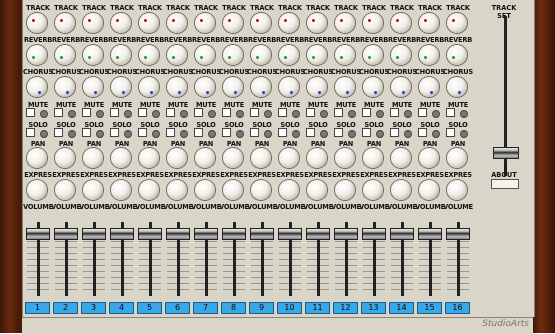 The height and width of the screenshot is (334, 555). Describe the element at coordinates (65, 308) in the screenshot. I see `channel-number-button: 2` at that location.